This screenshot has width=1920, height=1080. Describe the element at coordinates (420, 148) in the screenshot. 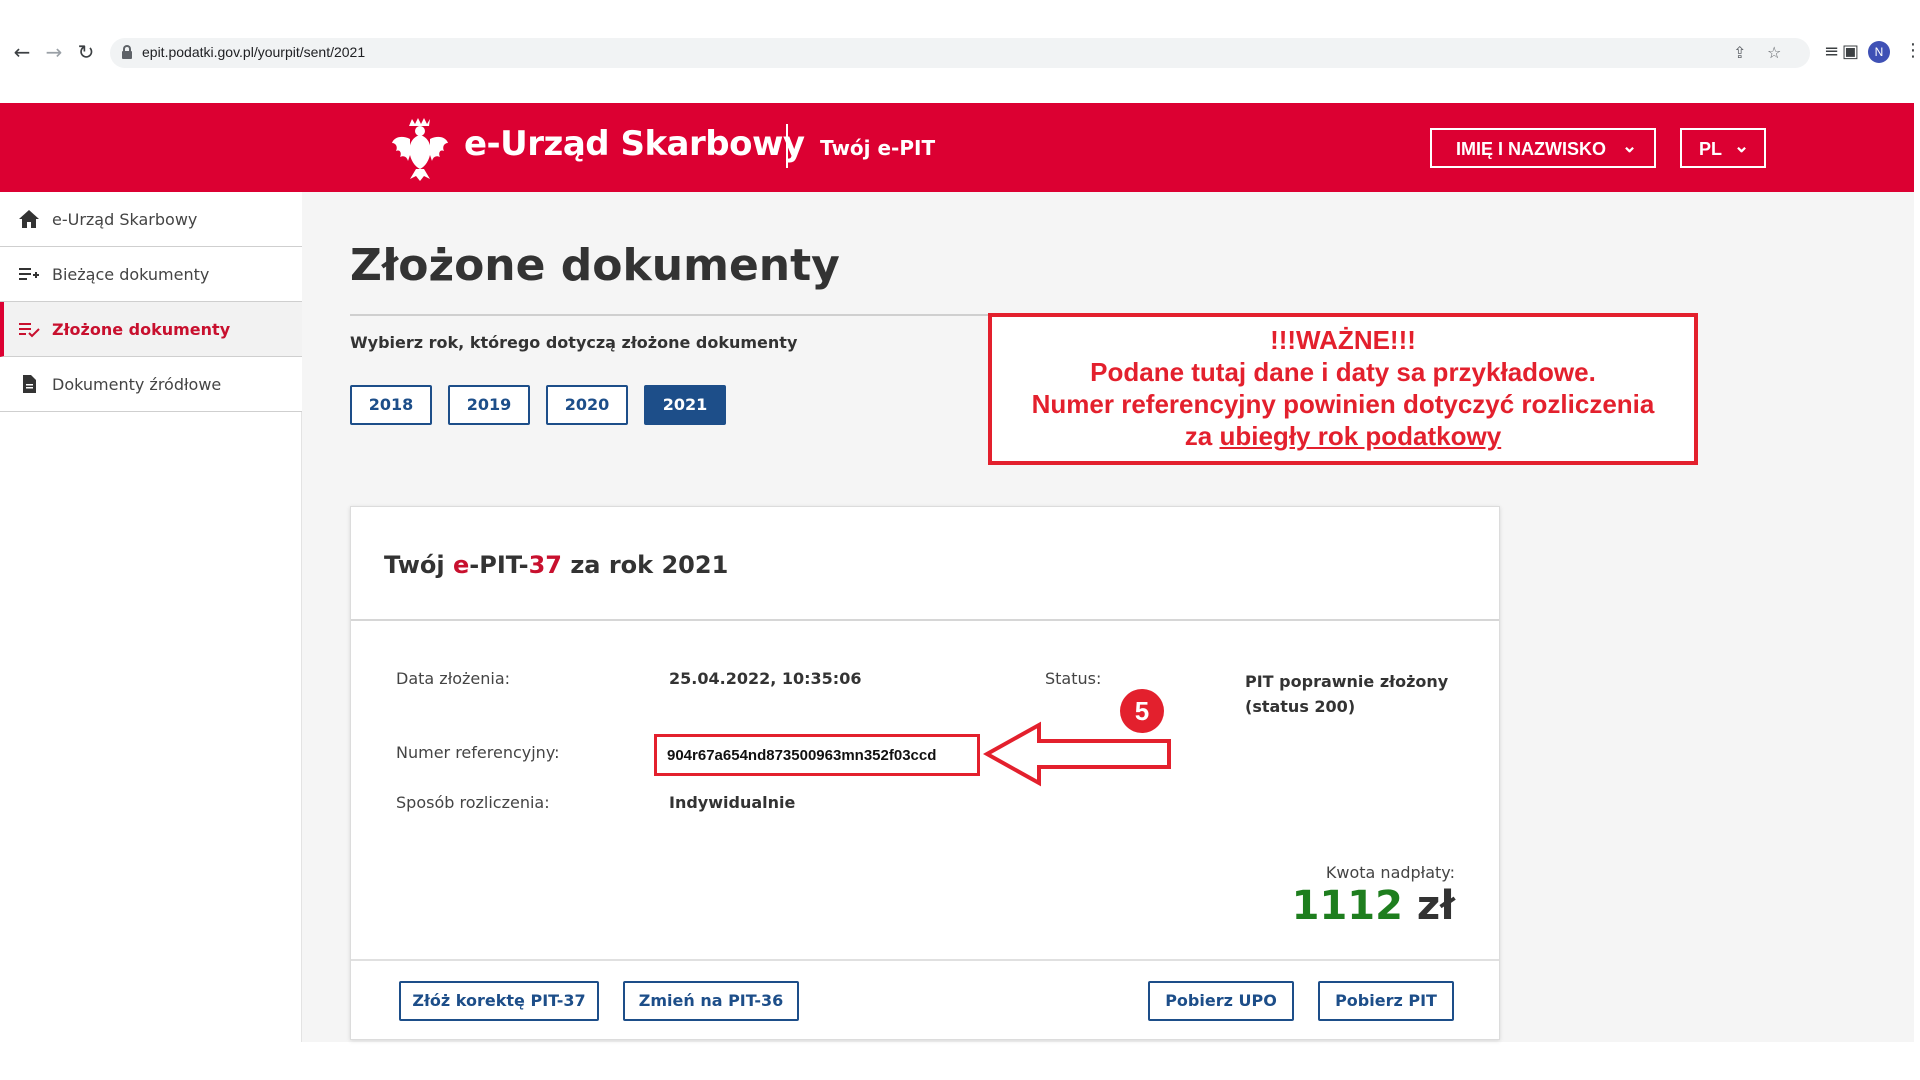

I see `polish-eagle-logo-icon` at that location.